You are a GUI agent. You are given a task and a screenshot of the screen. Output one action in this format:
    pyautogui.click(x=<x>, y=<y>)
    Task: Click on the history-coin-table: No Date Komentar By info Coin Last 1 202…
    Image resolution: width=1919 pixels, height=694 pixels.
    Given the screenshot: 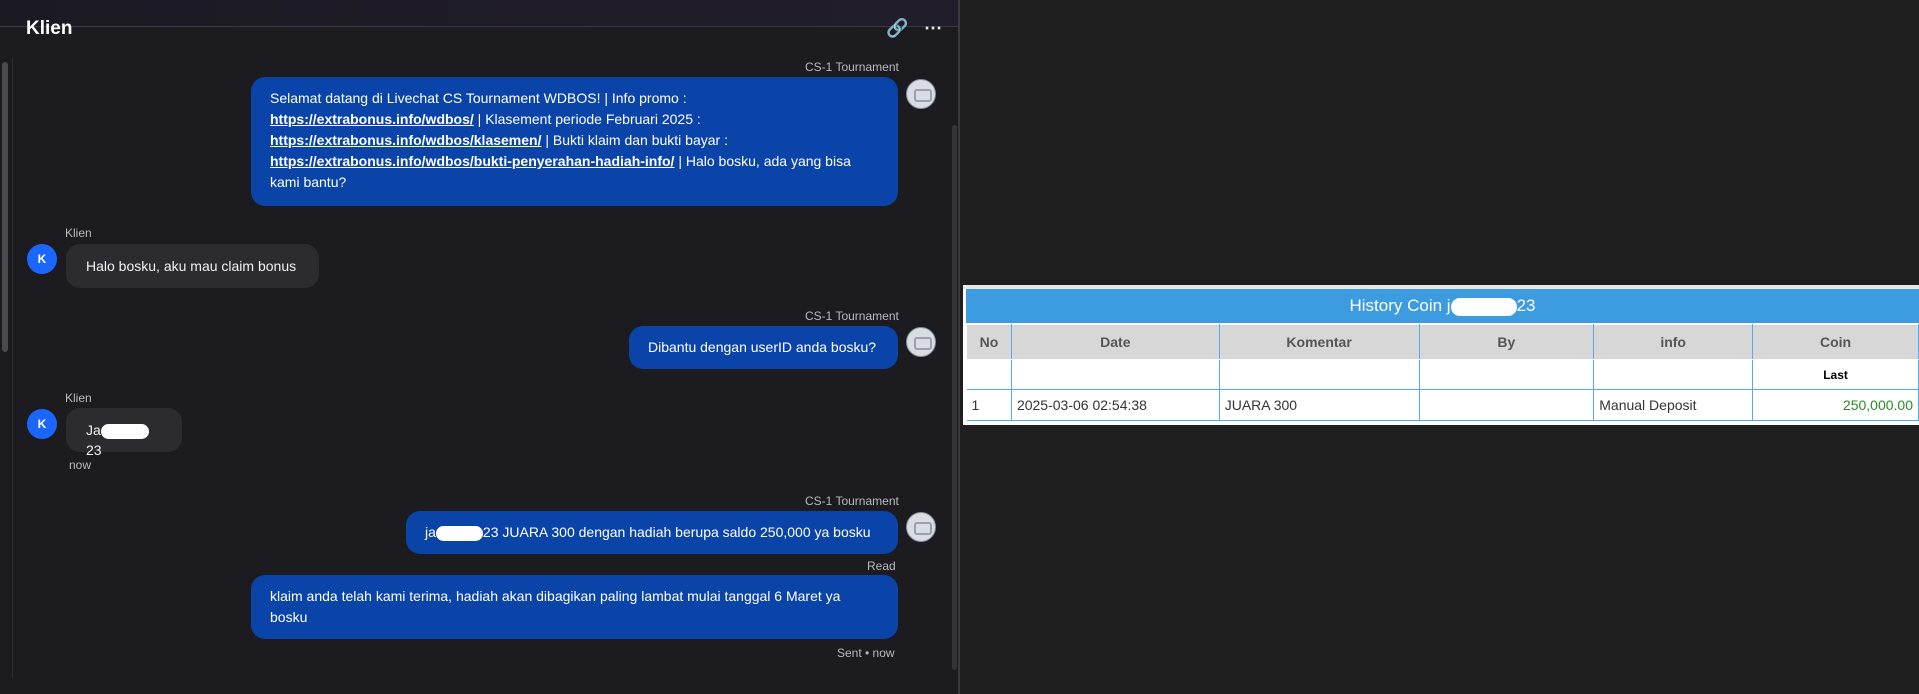 What is the action you would take?
    pyautogui.click(x=1442, y=372)
    